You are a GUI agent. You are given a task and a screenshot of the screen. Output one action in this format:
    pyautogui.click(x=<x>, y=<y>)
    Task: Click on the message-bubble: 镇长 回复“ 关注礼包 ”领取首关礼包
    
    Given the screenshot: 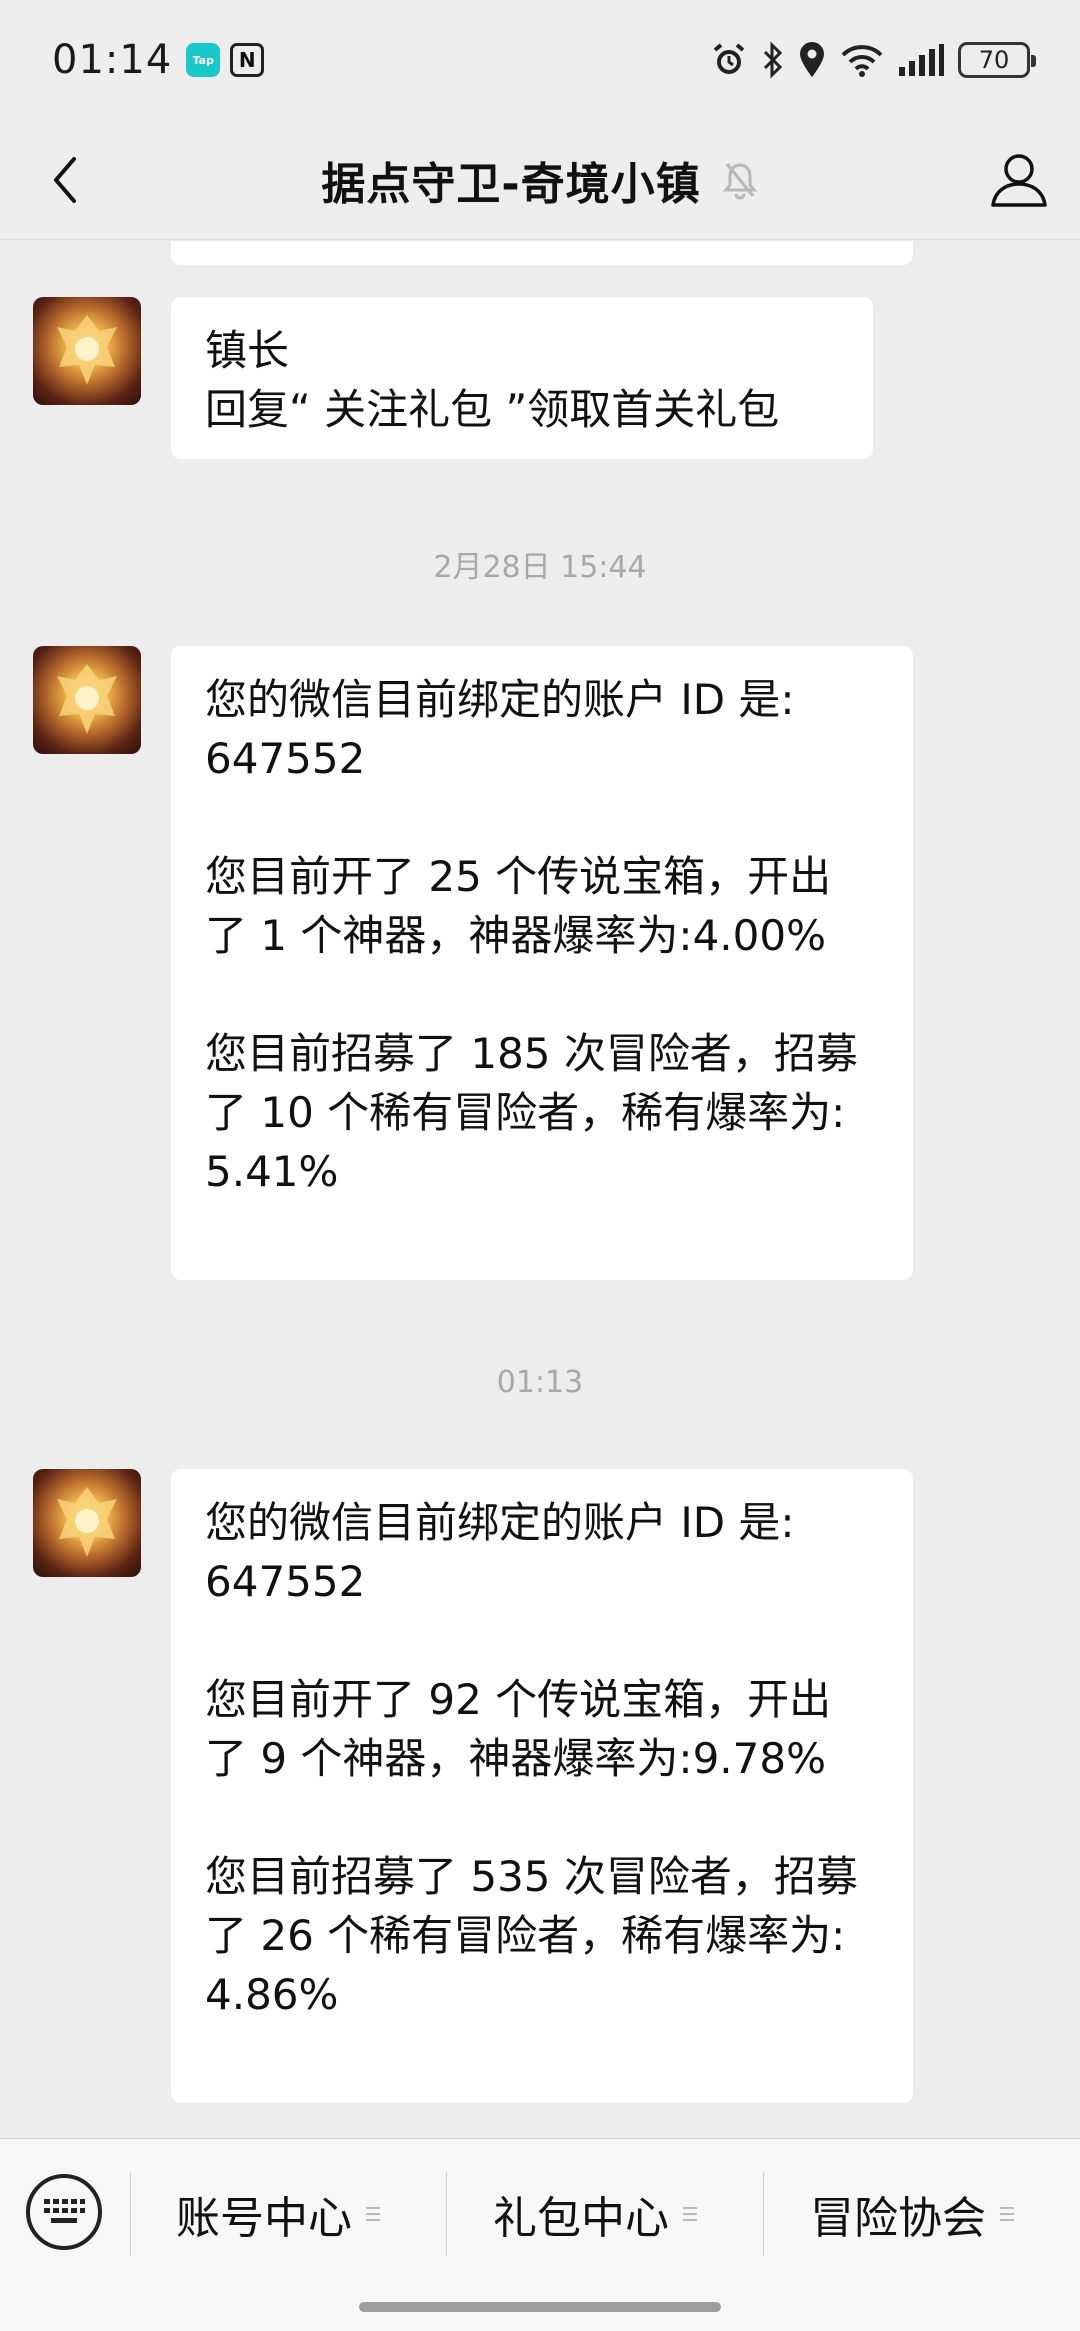 What is the action you would take?
    pyautogui.click(x=522, y=378)
    